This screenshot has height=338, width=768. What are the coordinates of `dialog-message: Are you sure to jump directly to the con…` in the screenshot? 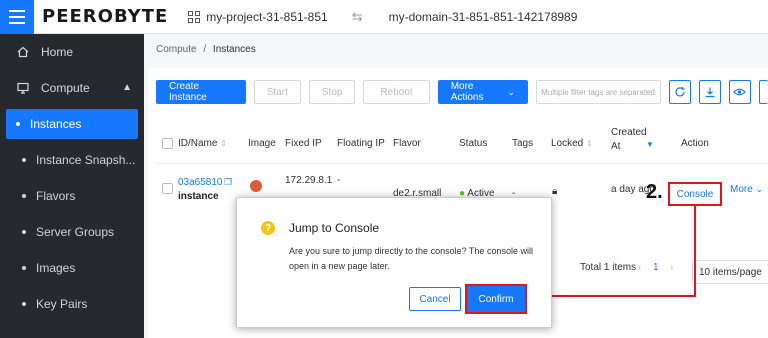 It's located at (411, 258).